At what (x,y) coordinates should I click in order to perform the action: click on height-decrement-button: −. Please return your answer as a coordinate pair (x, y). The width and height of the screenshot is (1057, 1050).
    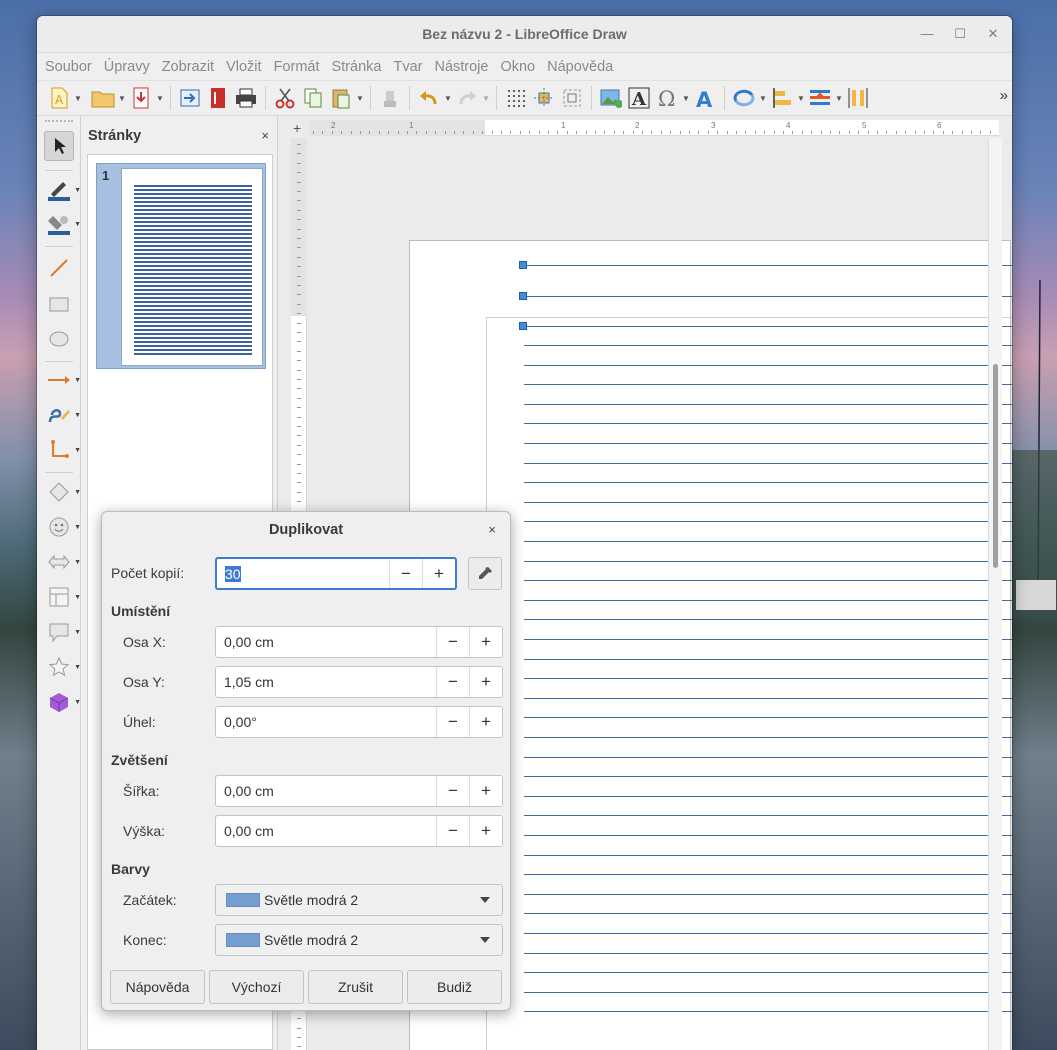
    Looking at the image, I should click on (452, 831).